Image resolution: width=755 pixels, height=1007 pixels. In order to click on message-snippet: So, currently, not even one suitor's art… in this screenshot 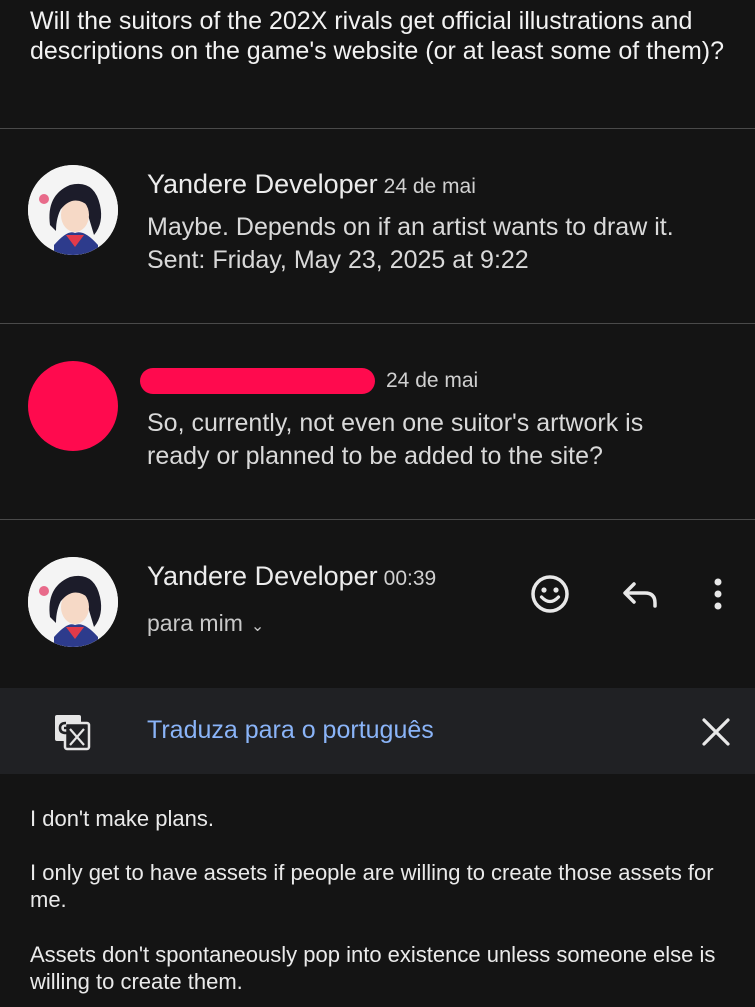, I will do `click(395, 439)`.